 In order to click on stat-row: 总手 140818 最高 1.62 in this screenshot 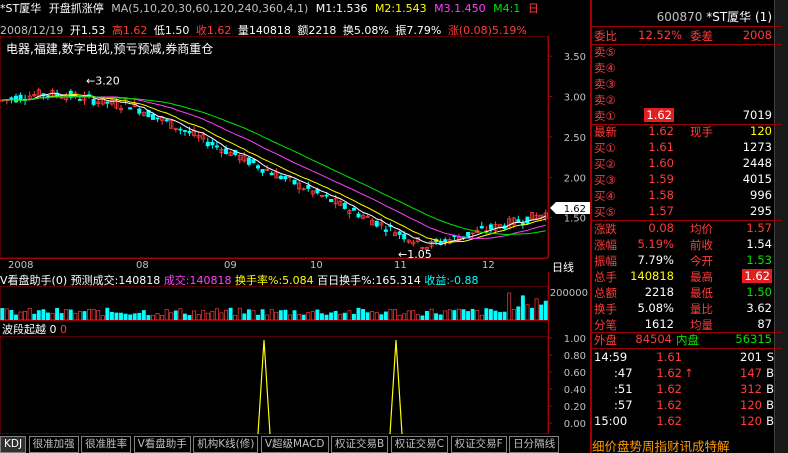, I will do `click(683, 276)`.